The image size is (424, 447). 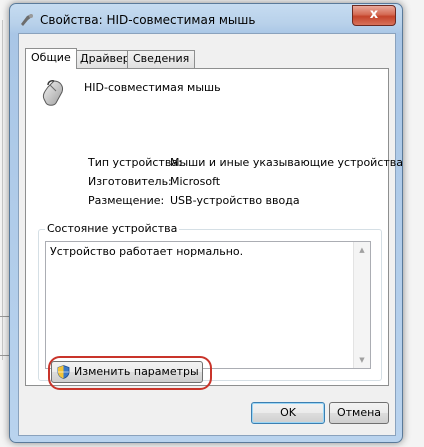 What do you see at coordinates (148, 20) in the screenshot?
I see `dialog-title: Свойства: HID-совместимая мышь` at bounding box center [148, 20].